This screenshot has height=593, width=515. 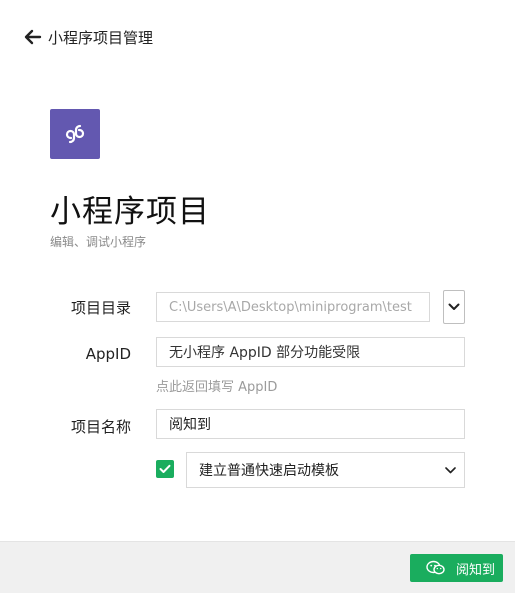 I want to click on page-subtitle: 编辑、调试小程序, so click(x=98, y=242).